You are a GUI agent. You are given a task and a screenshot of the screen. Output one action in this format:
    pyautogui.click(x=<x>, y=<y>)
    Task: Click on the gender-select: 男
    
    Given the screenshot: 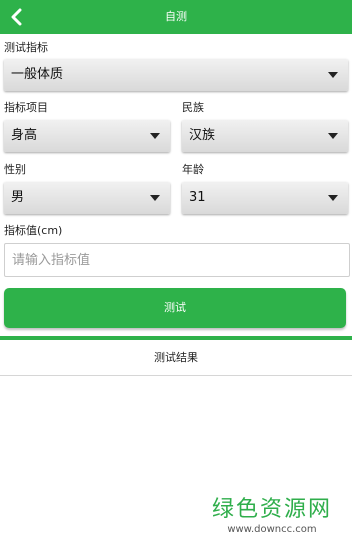 What is the action you would take?
    pyautogui.click(x=87, y=198)
    